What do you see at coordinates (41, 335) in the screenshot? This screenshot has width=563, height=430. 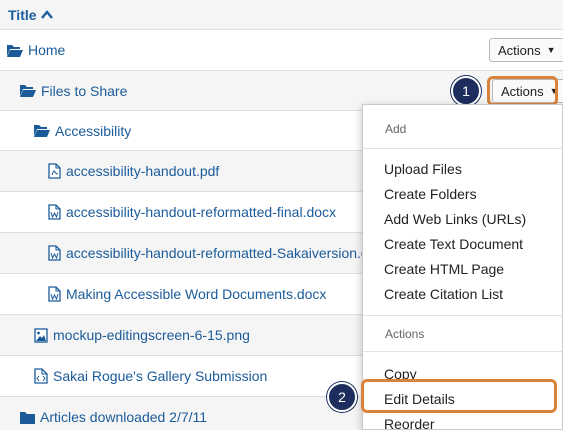 I see `image-file-icon` at bounding box center [41, 335].